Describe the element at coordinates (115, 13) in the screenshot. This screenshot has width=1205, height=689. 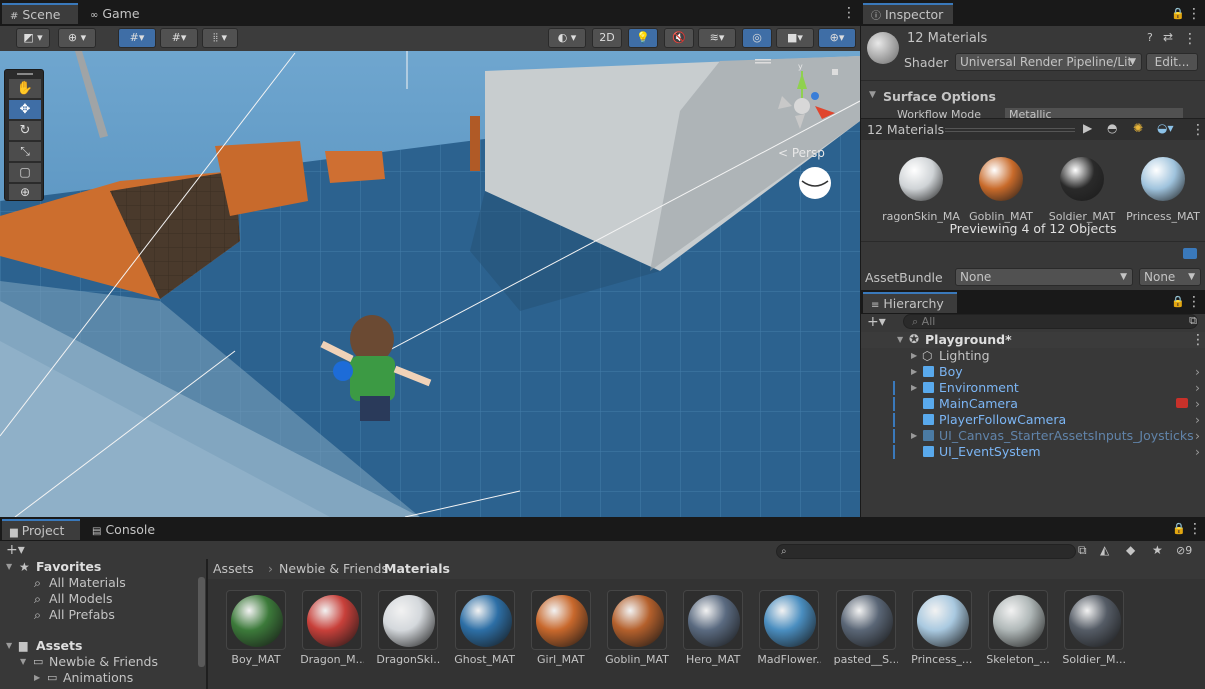
I see `tab-game: ∞ Game` at that location.